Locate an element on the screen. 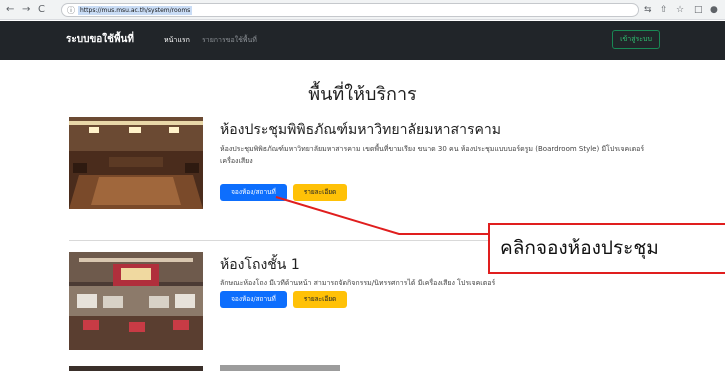 Image resolution: width=725 pixels, height=371 pixels. annotation-arrow-line is located at coordinates (382, 215).